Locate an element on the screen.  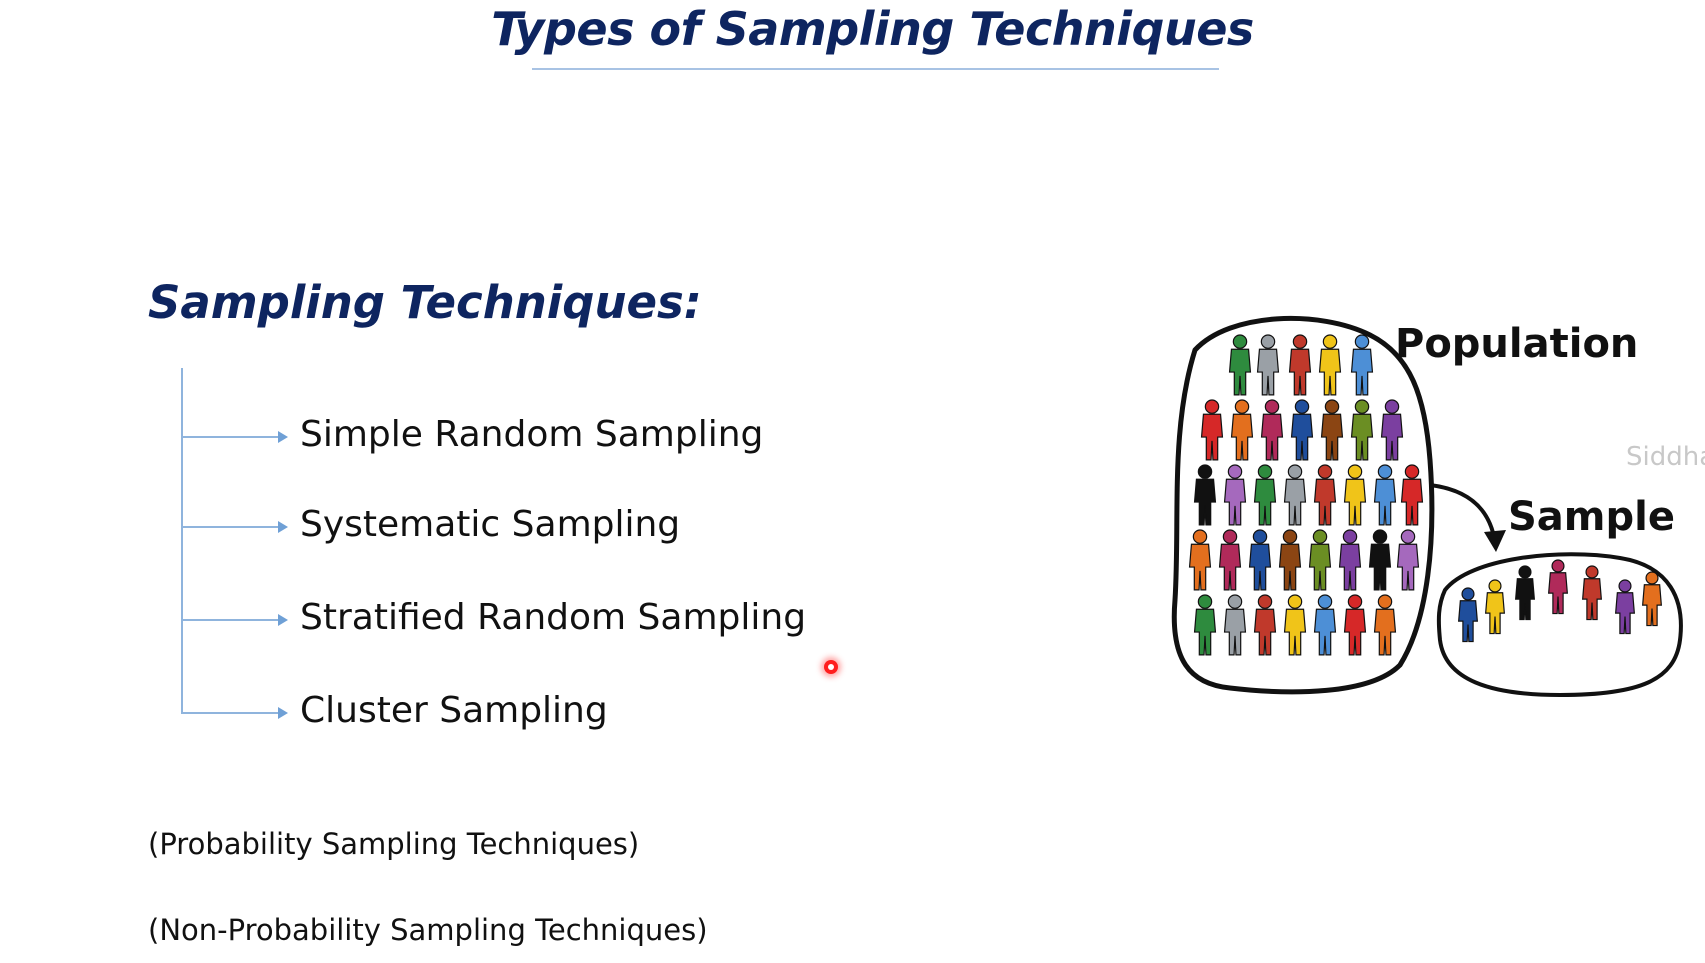
watermark: Siddha is located at coordinates (1665, 457).